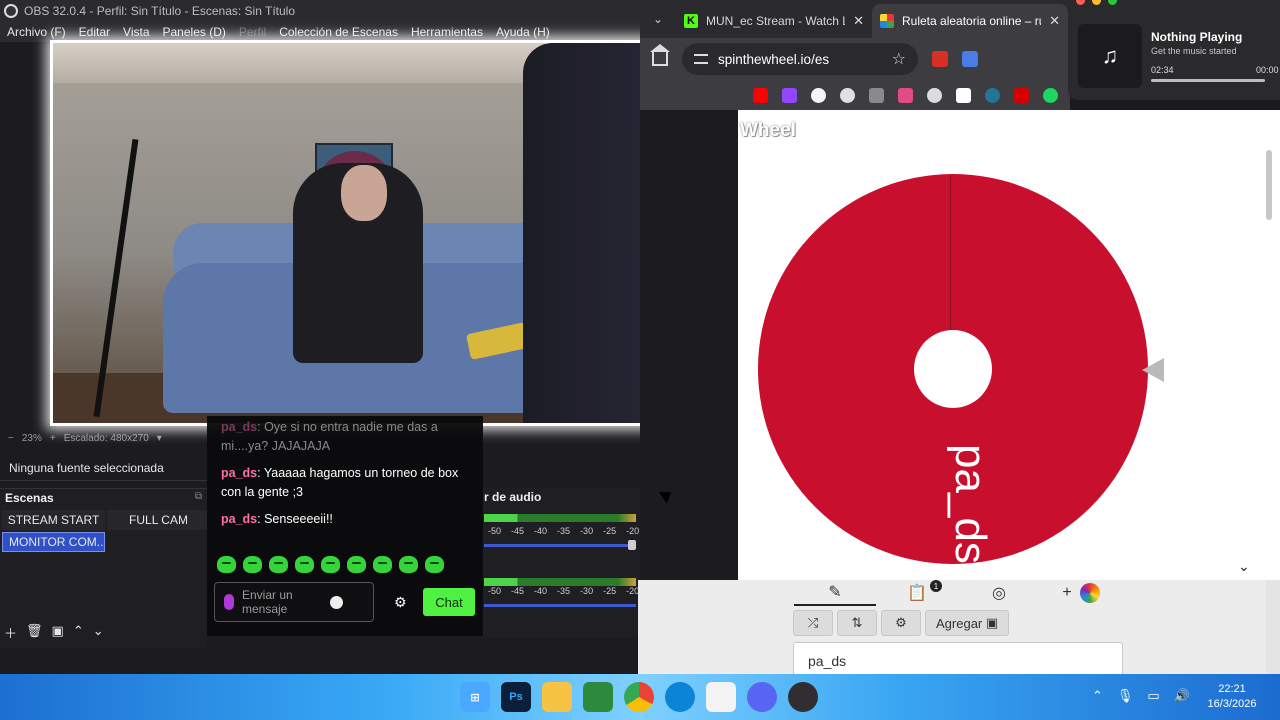 The image size is (1280, 720). Describe the element at coordinates (400, 602) in the screenshot. I see `gear-icon: ⚙` at that location.